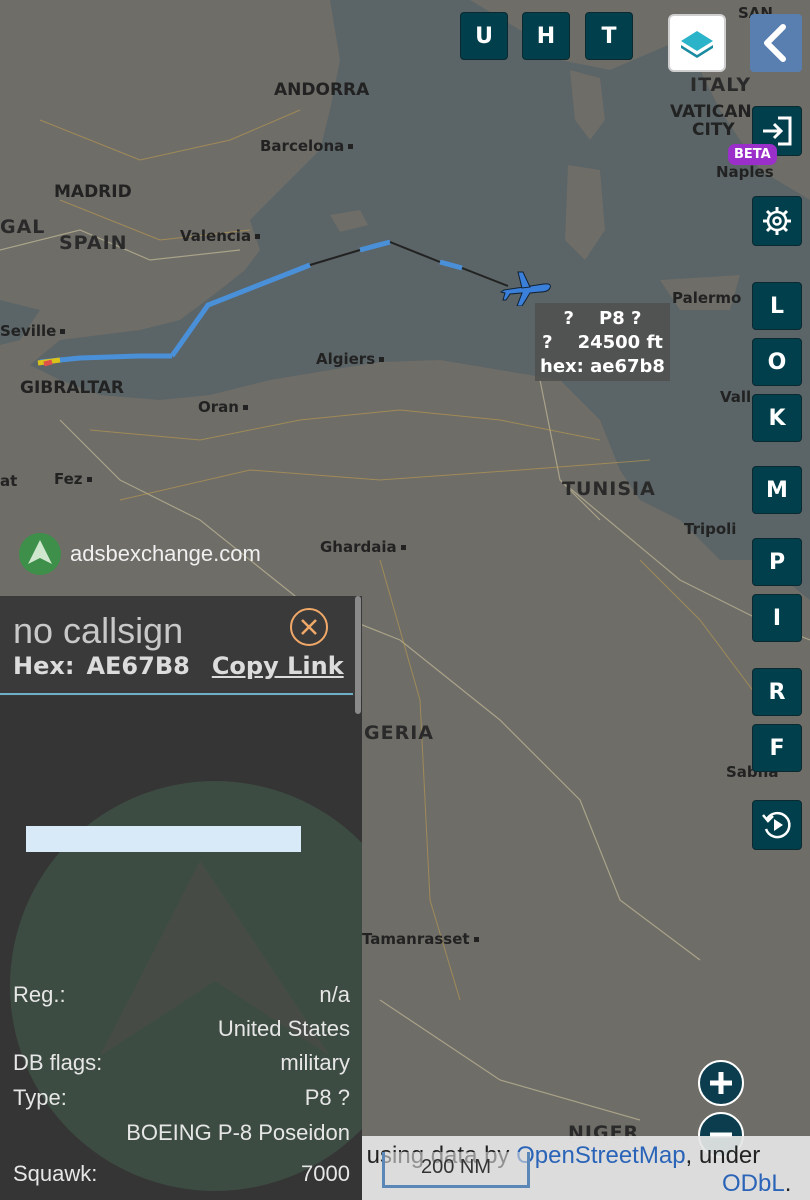 This screenshot has width=810, height=1200. What do you see at coordinates (322, 90) in the screenshot?
I see `map-label-andorra: ANDORRA` at bounding box center [322, 90].